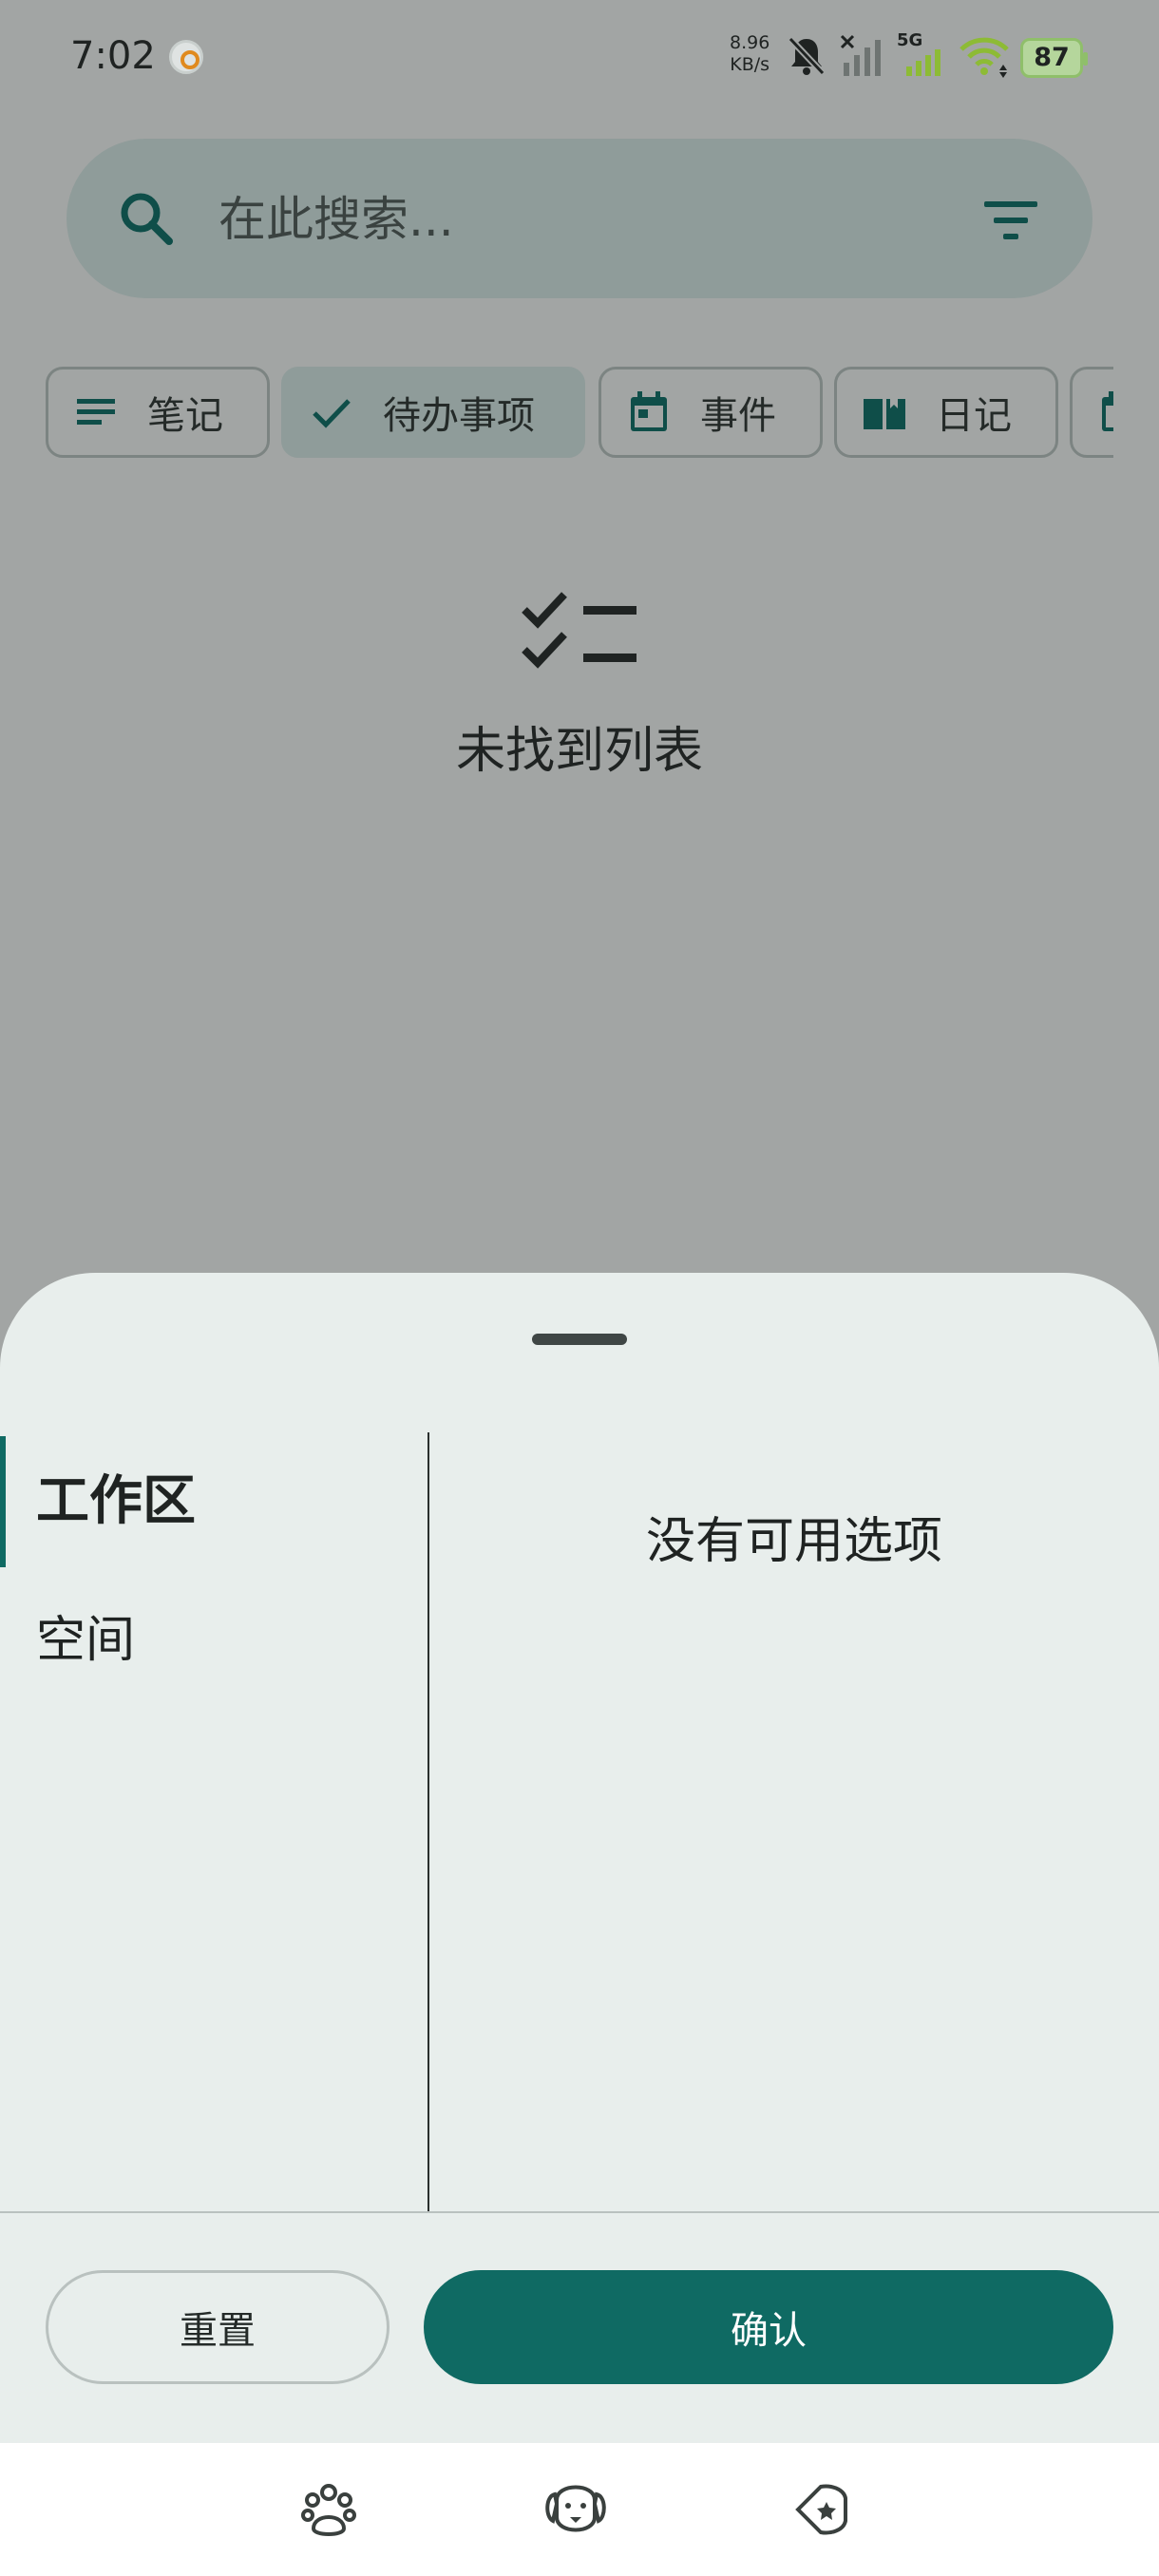 Image resolution: width=1159 pixels, height=2576 pixels. Describe the element at coordinates (884, 412) in the screenshot. I see `book-icon` at that location.